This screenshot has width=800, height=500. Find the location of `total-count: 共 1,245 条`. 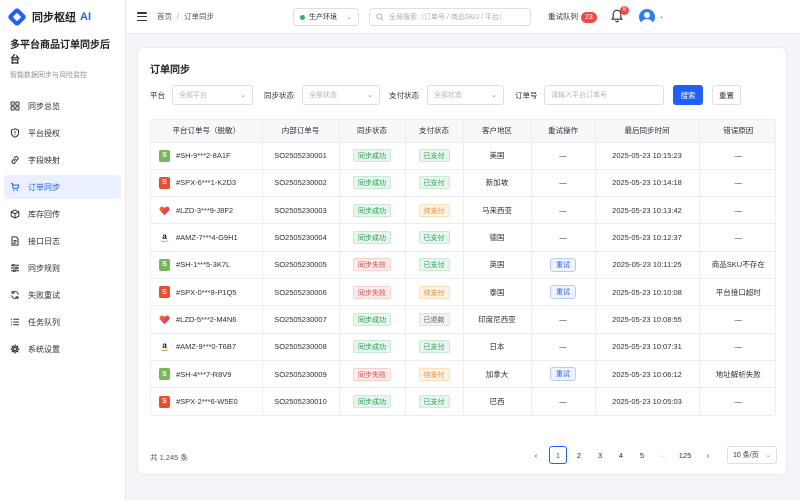

total-count: 共 1,245 条 is located at coordinates (169, 457).